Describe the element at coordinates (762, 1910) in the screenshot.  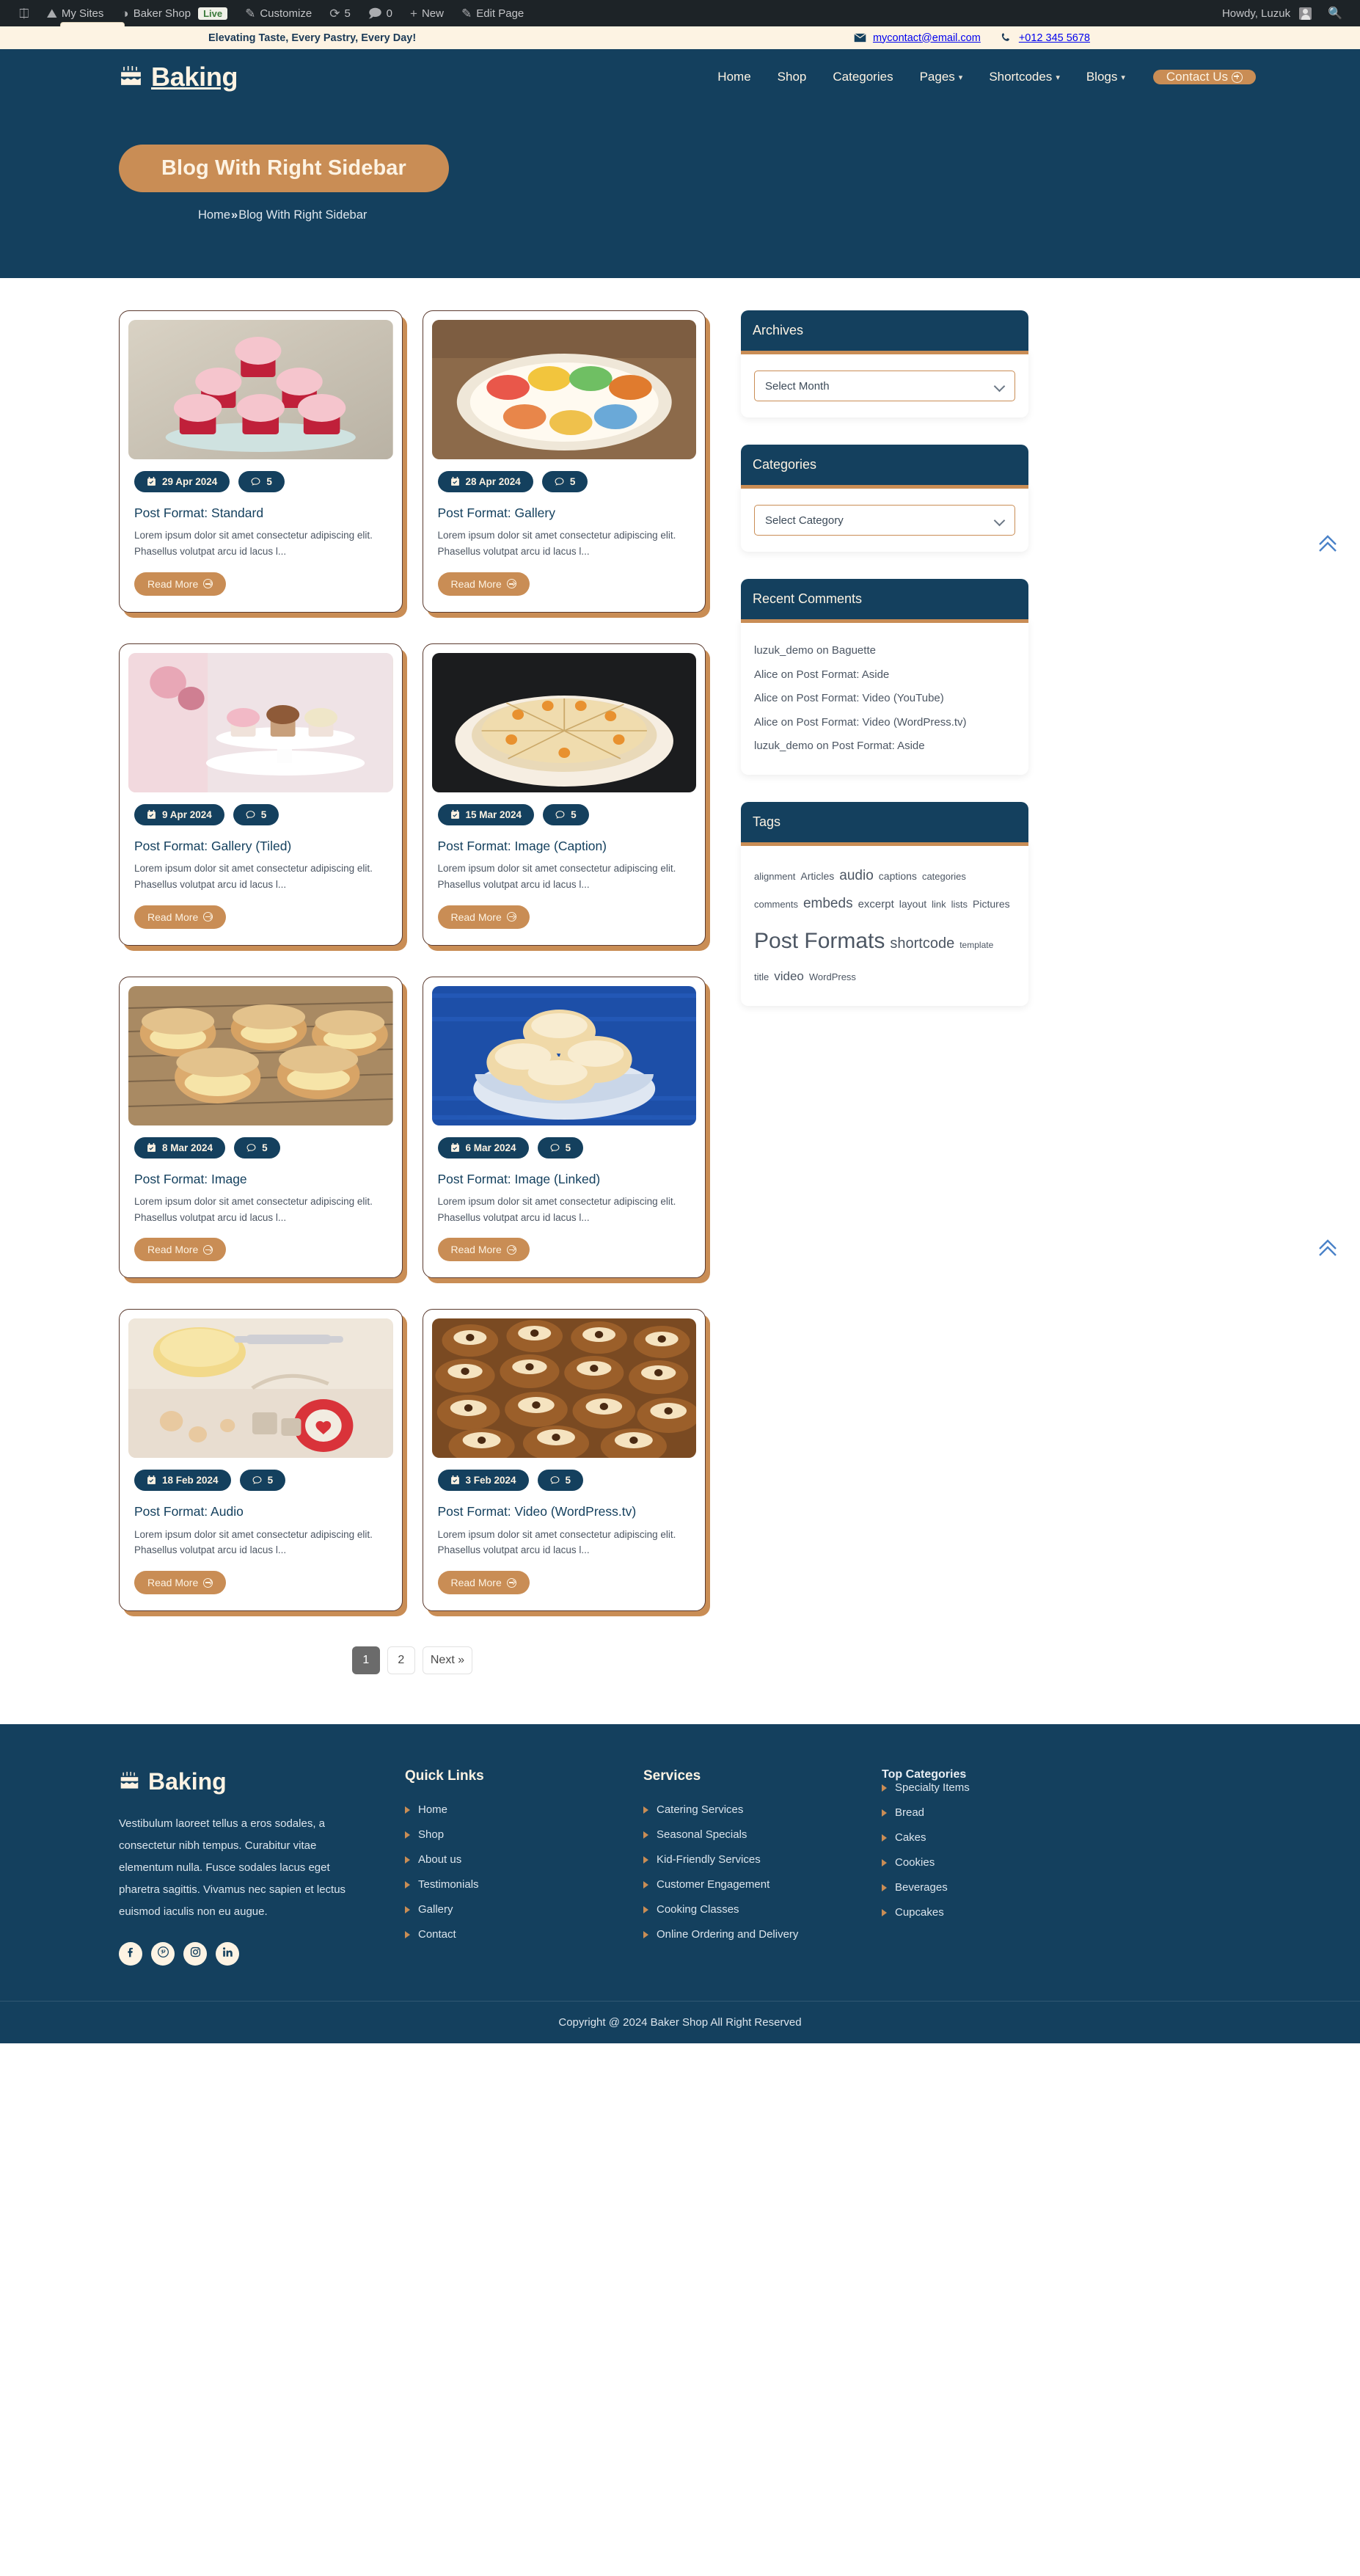
I see `footer-link: Cooking Classes` at that location.